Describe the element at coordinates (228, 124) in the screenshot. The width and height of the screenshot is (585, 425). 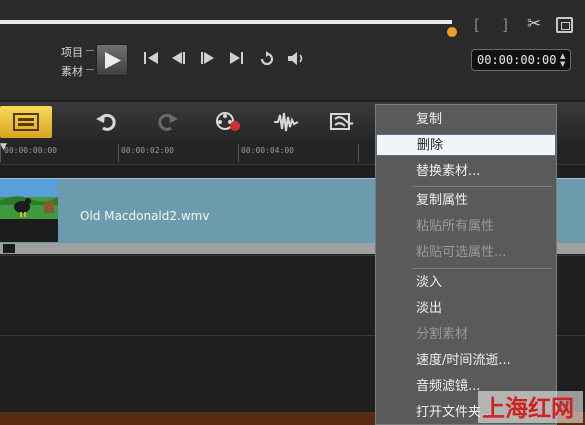
I see `record-capture-icon` at that location.